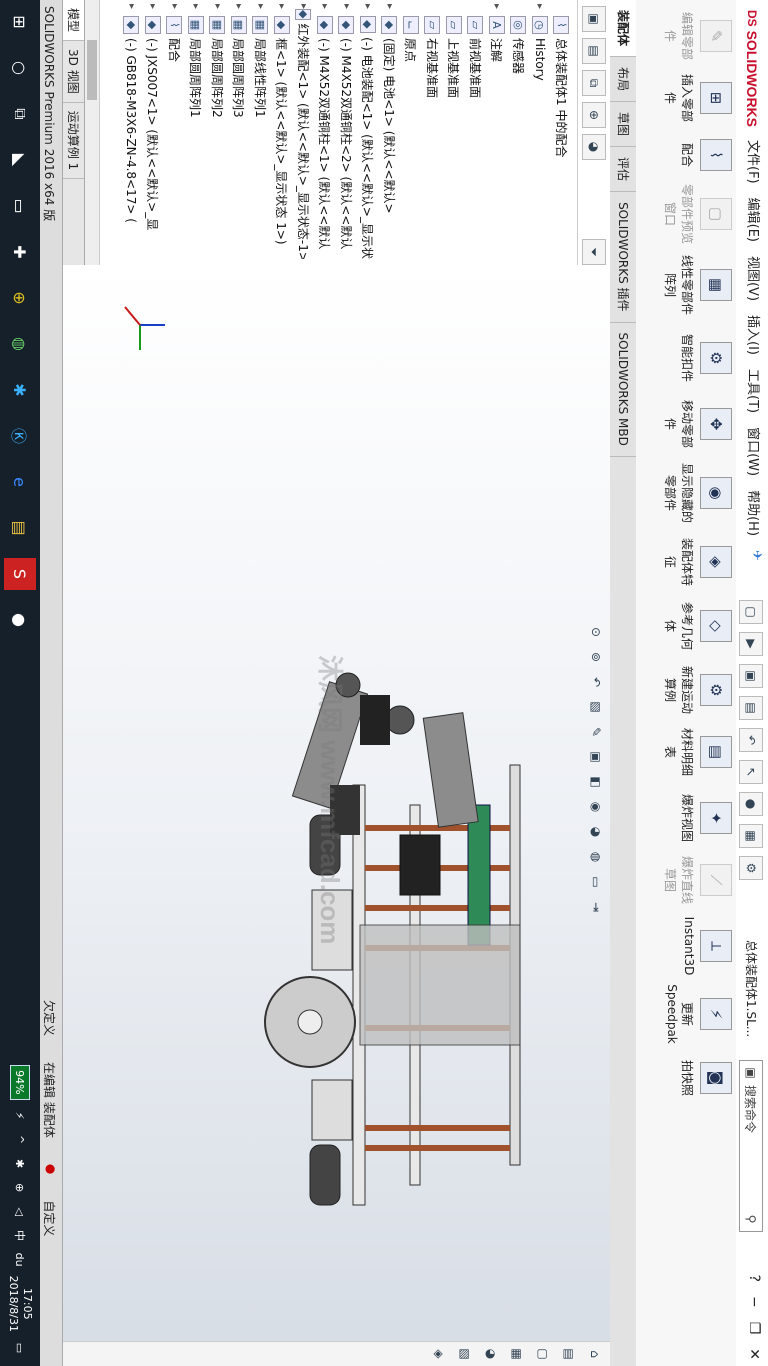 The height and width of the screenshot is (1366, 768). I want to click on new-motion-study-button: ⚙ 新建运动算例, so click(689, 690).